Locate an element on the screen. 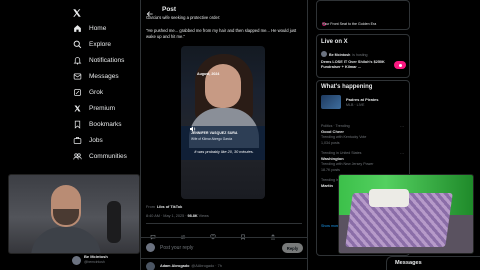 This screenshot has width=480, height=270. like-icon is located at coordinates (213, 233).